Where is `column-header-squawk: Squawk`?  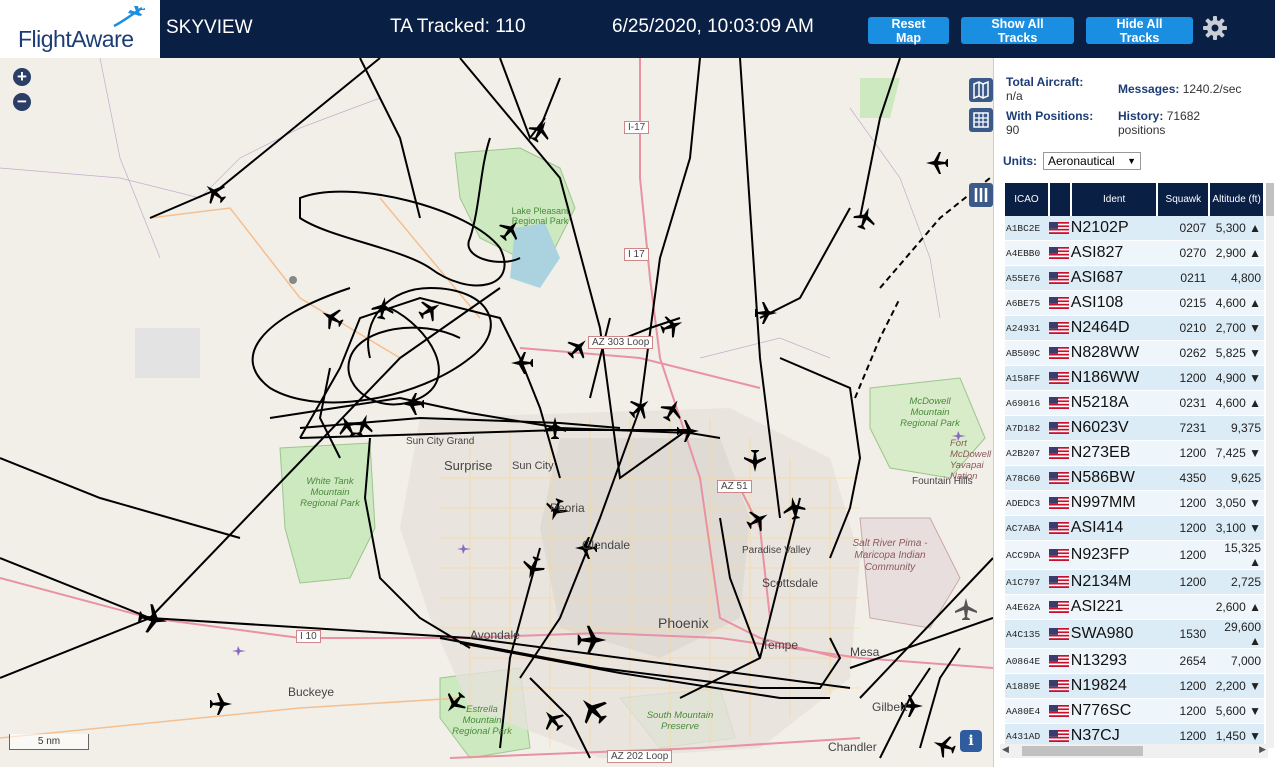 column-header-squawk: Squawk is located at coordinates (1184, 199).